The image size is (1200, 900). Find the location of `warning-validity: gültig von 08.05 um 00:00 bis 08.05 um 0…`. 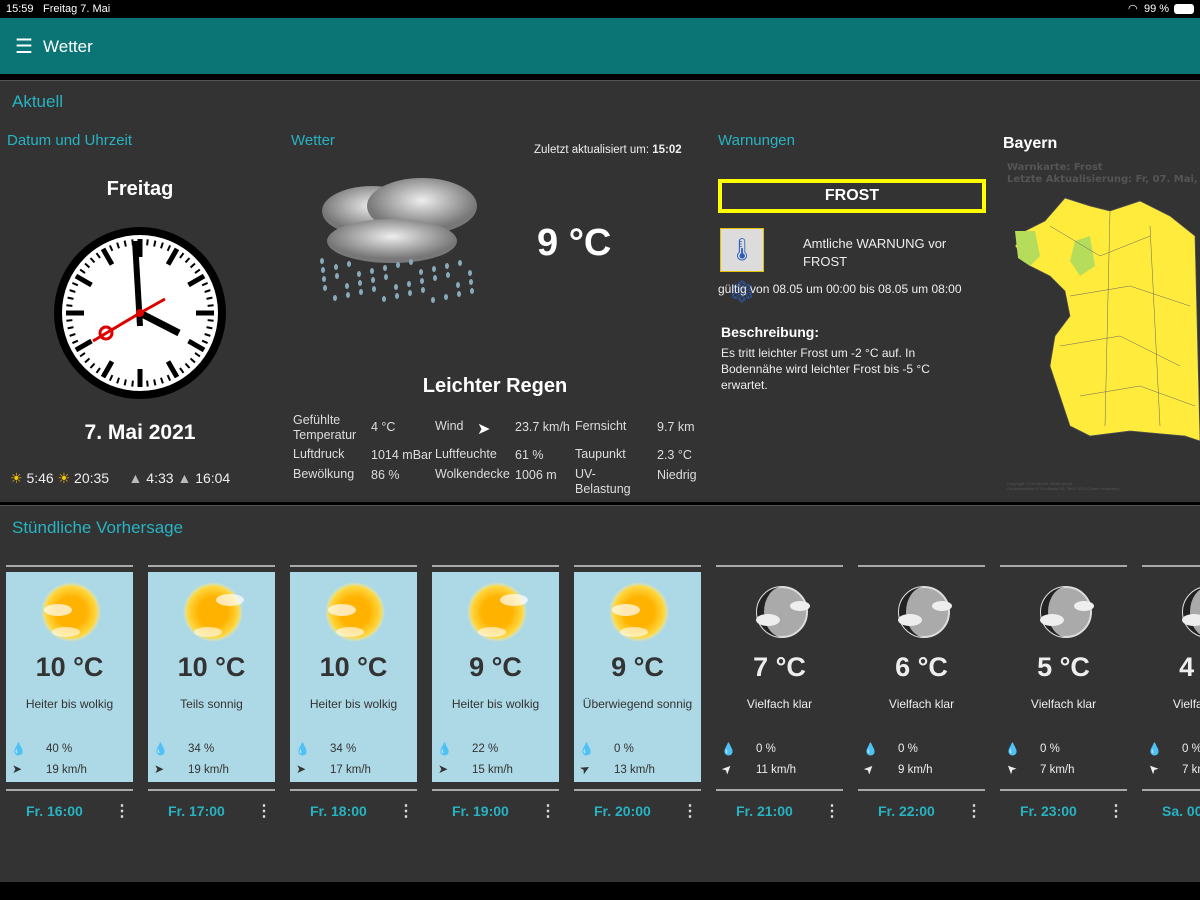

warning-validity: gültig von 08.05 um 00:00 bis 08.05 um 0… is located at coordinates (840, 289).